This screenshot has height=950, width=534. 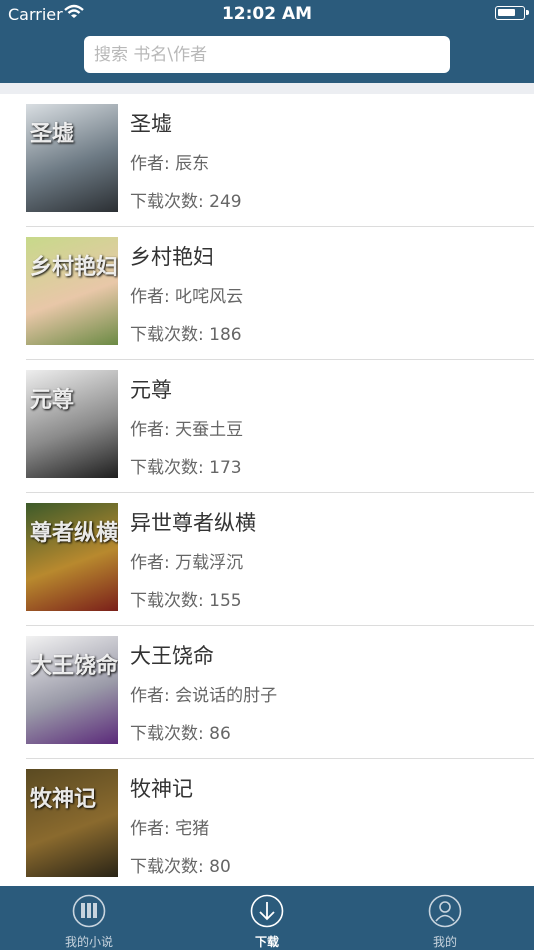 What do you see at coordinates (180, 867) in the screenshot?
I see `book-download-count: 下载次数: 80` at bounding box center [180, 867].